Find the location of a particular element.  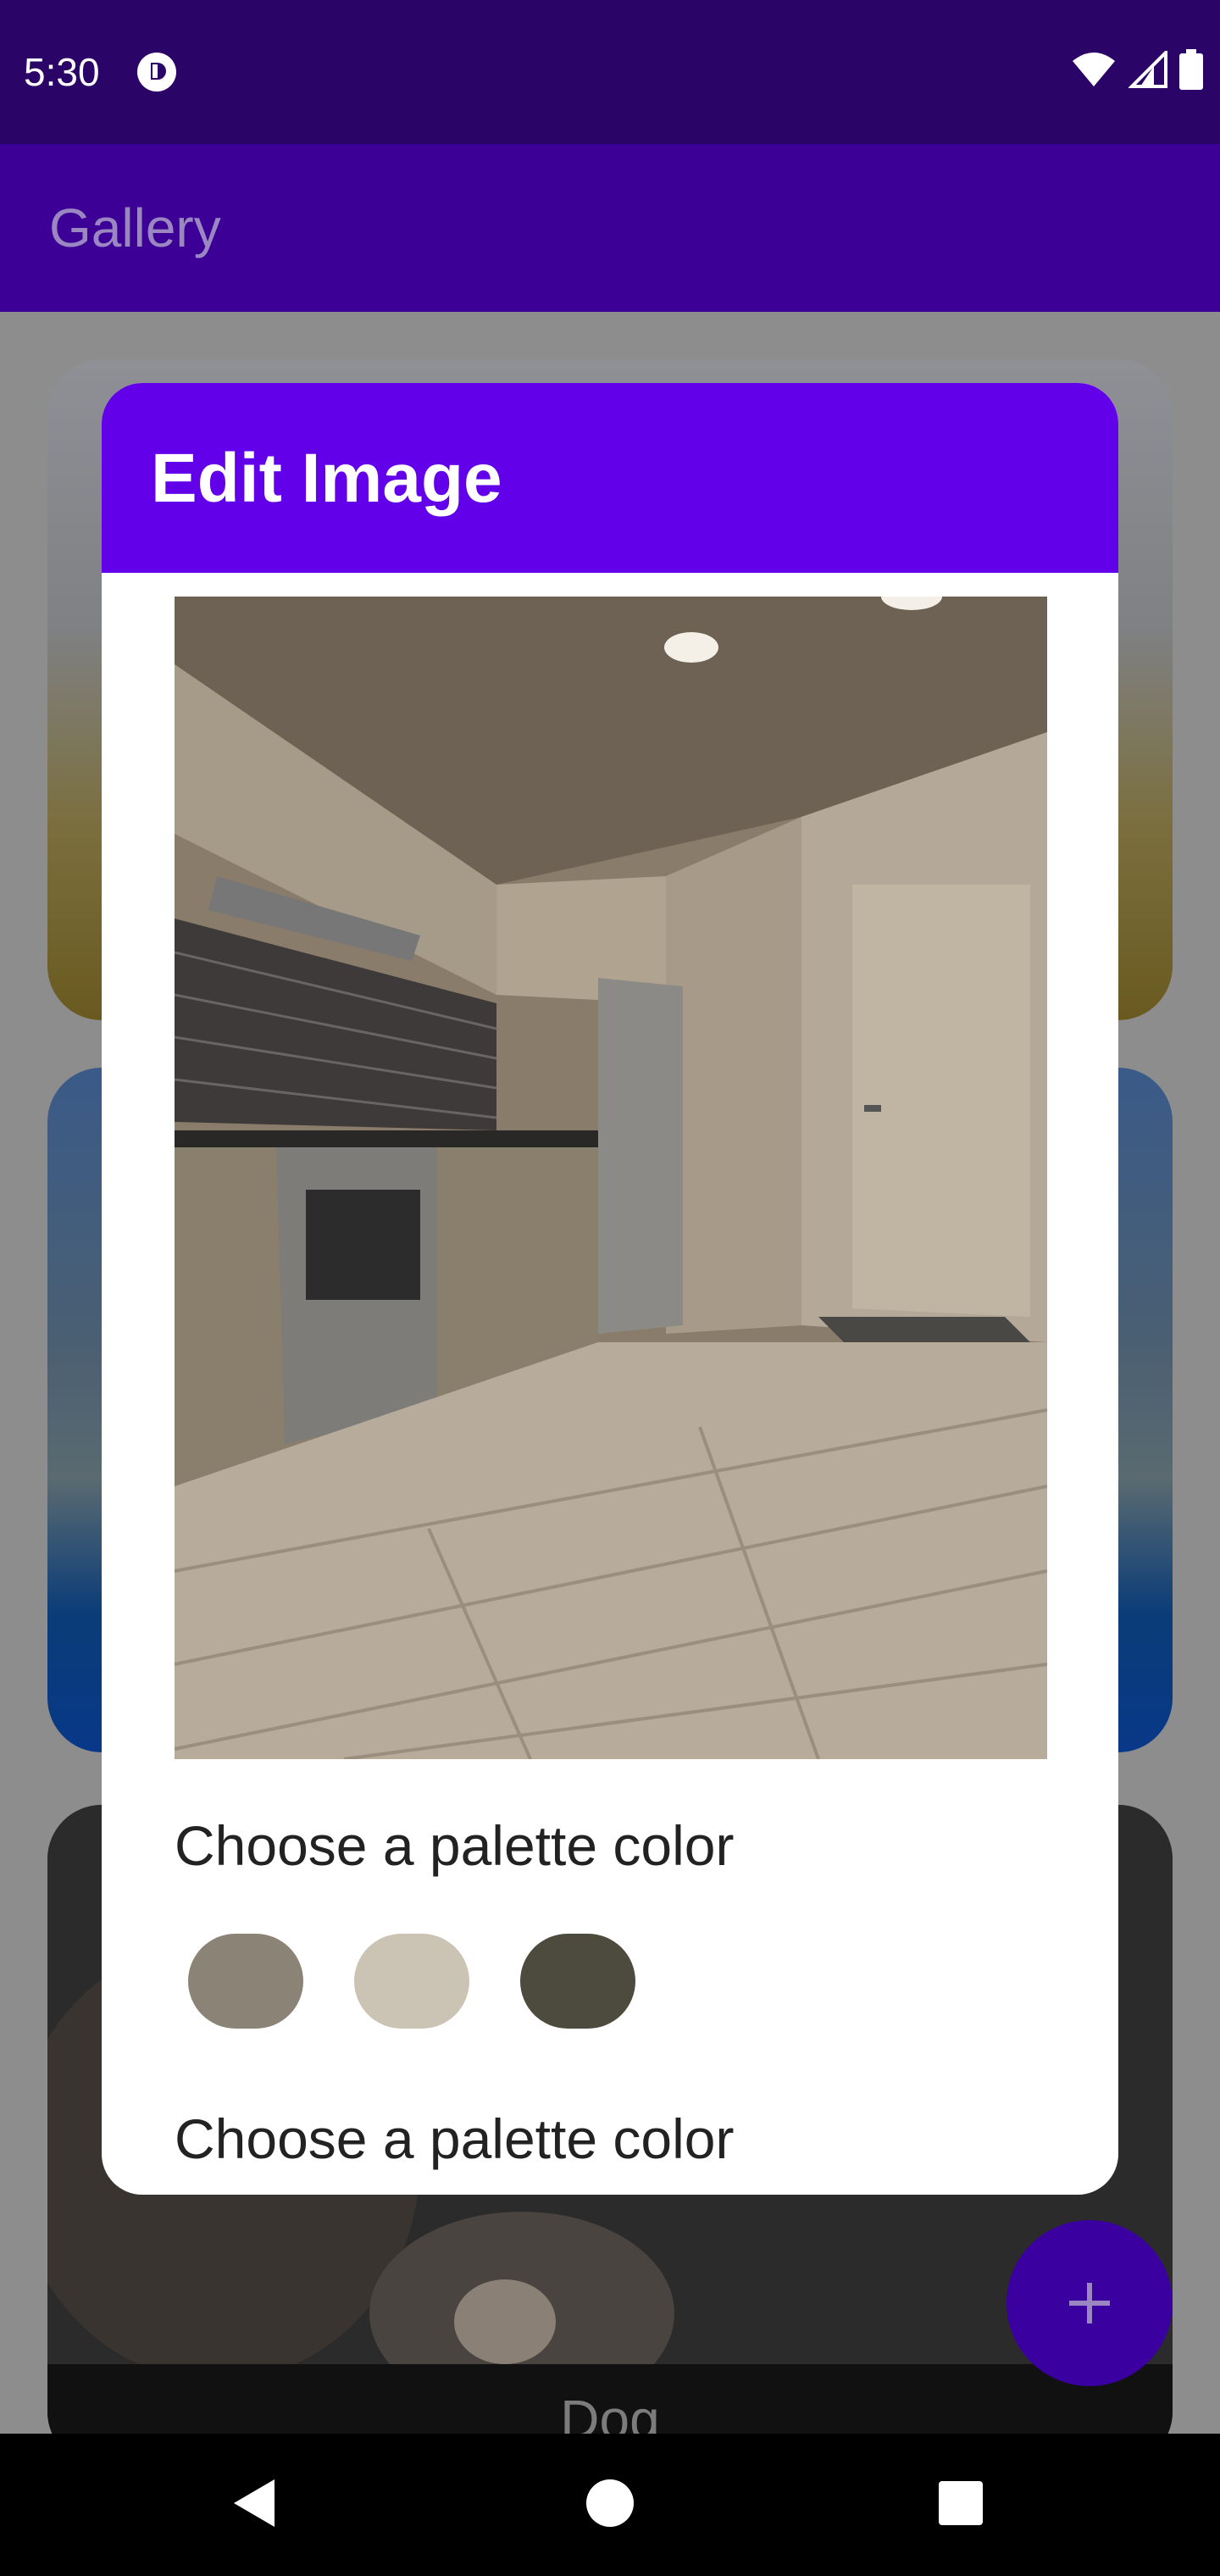

status-bar: 5:30 is located at coordinates (610, 72).